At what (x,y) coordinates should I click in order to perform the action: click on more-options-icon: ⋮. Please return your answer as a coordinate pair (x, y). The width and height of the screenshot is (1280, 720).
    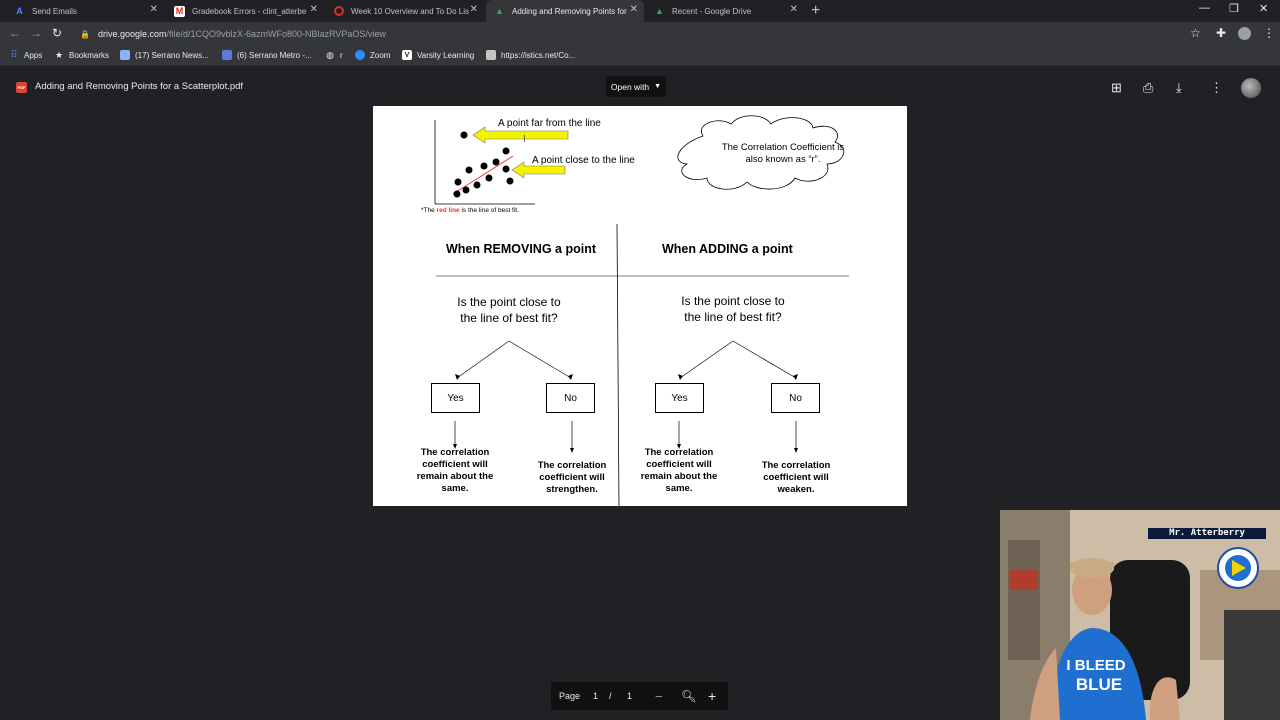
    Looking at the image, I should click on (1216, 88).